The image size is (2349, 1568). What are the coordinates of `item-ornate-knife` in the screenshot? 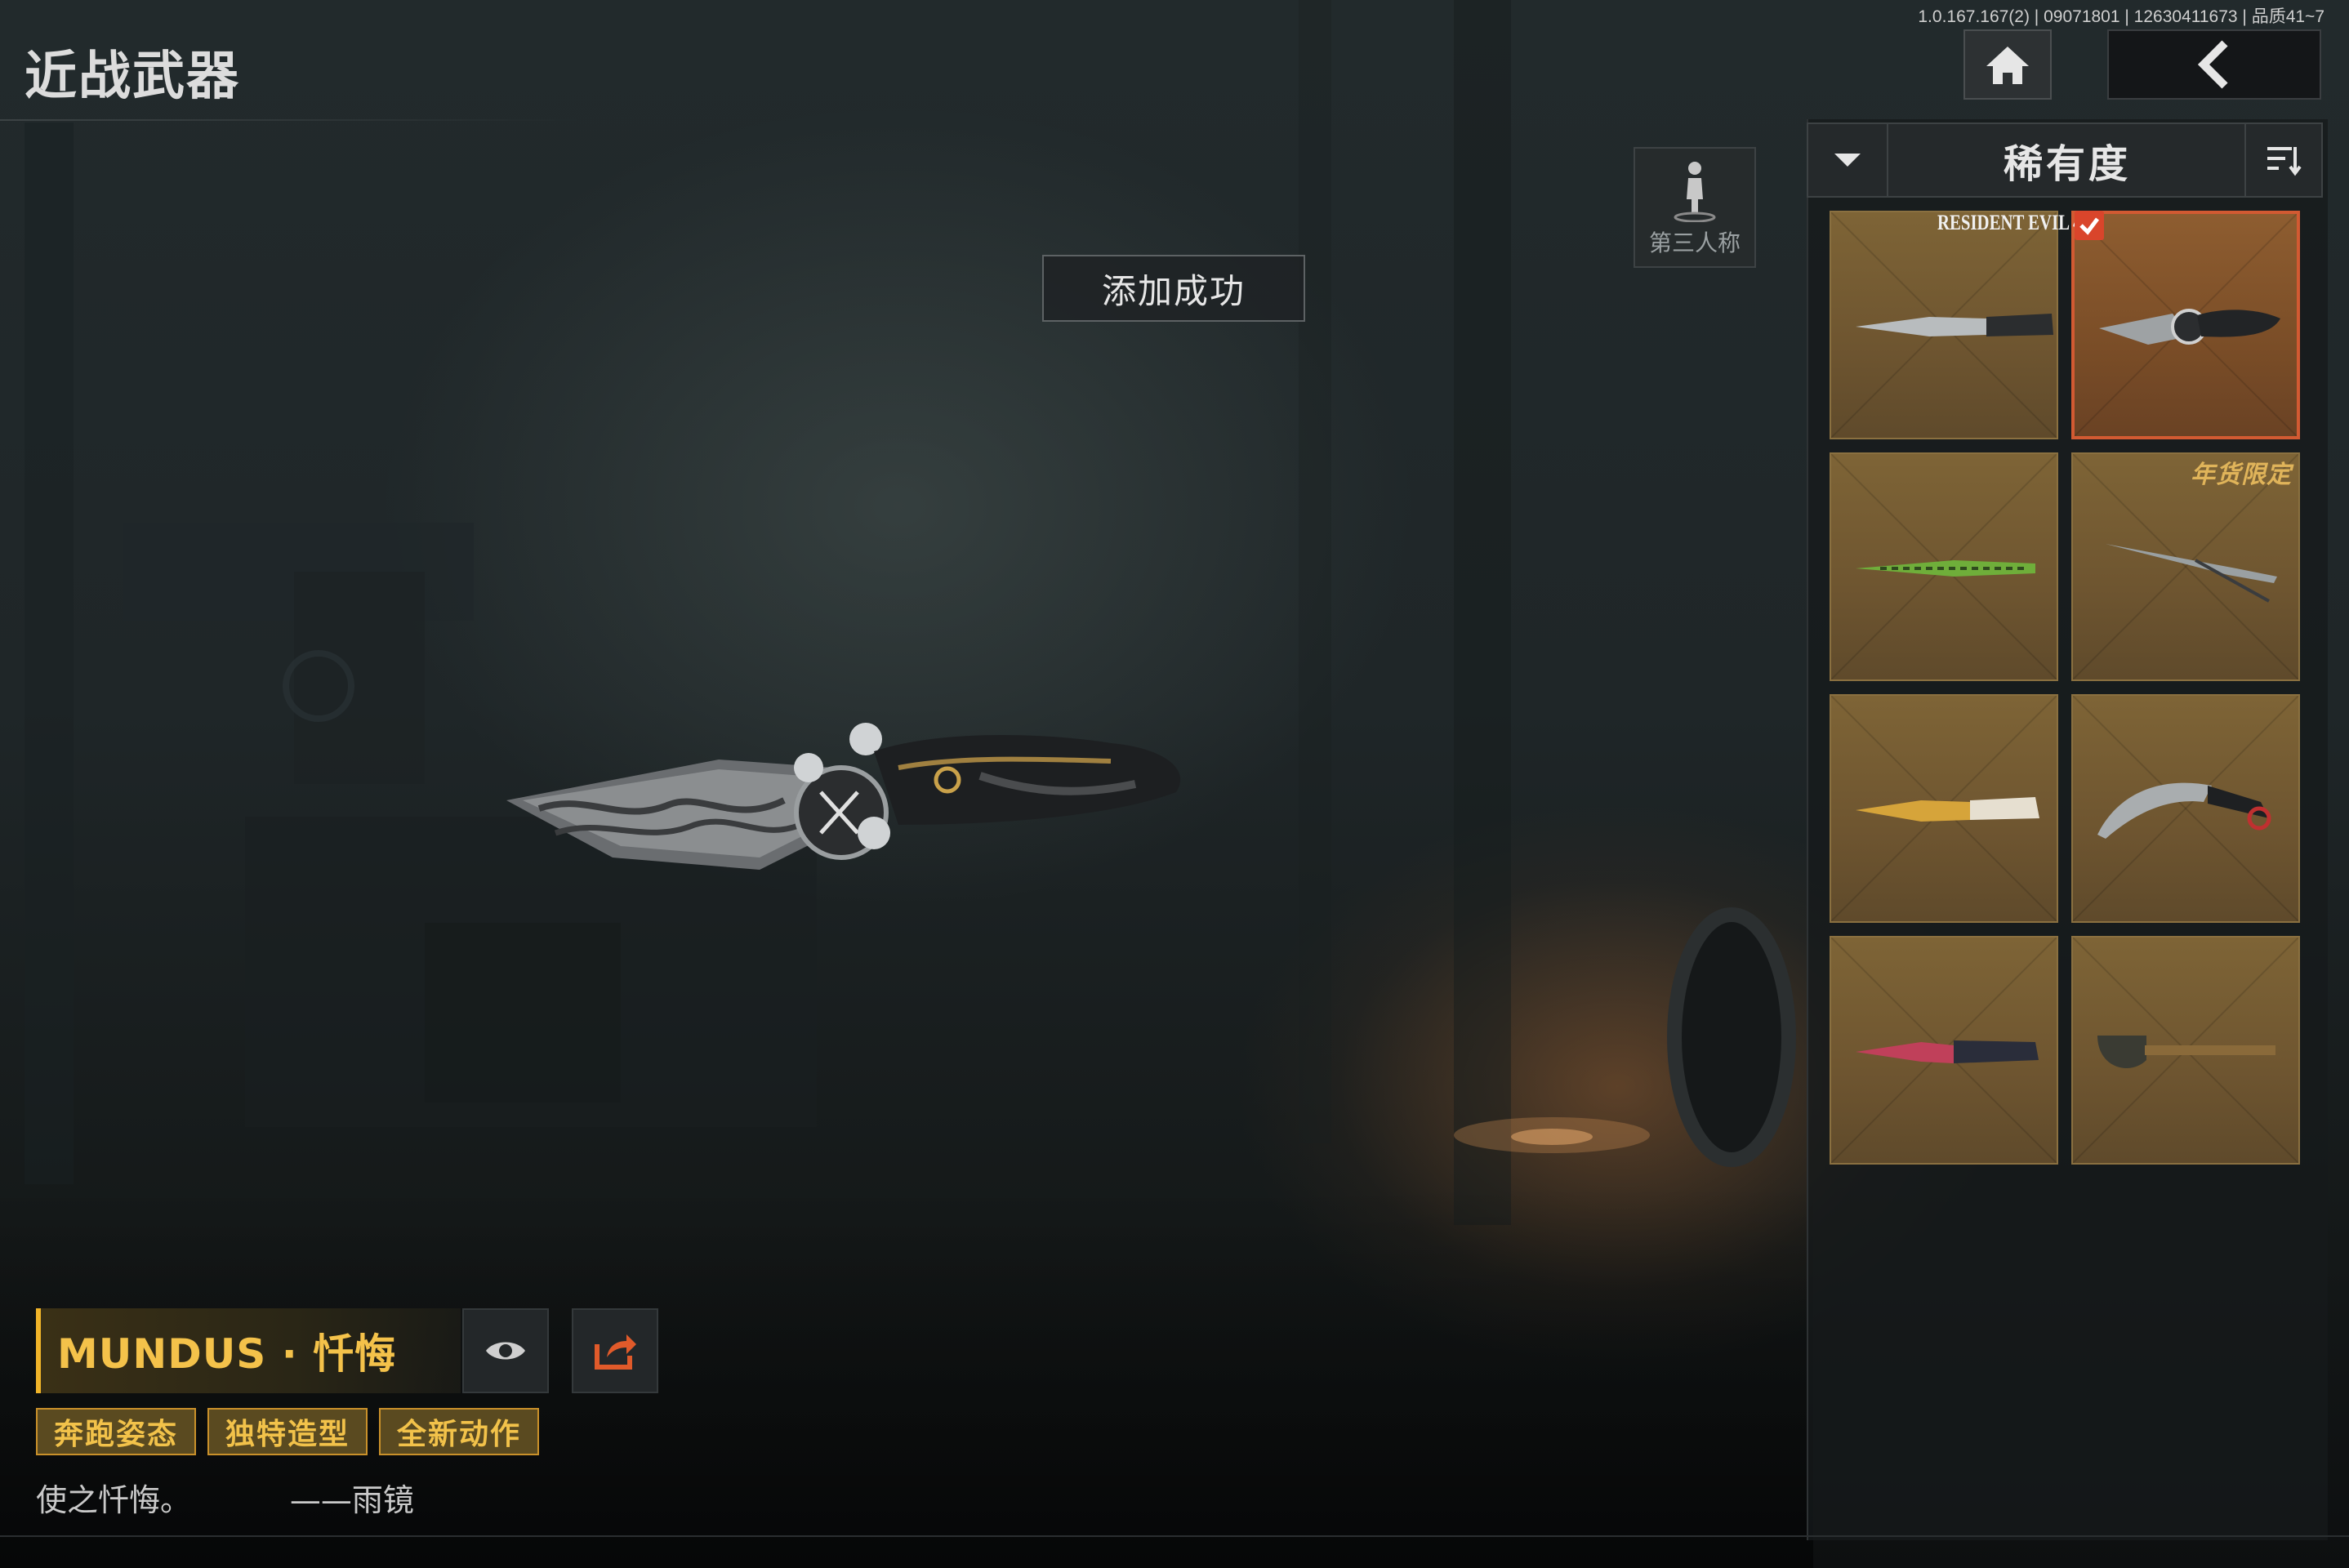 It's located at (2185, 325).